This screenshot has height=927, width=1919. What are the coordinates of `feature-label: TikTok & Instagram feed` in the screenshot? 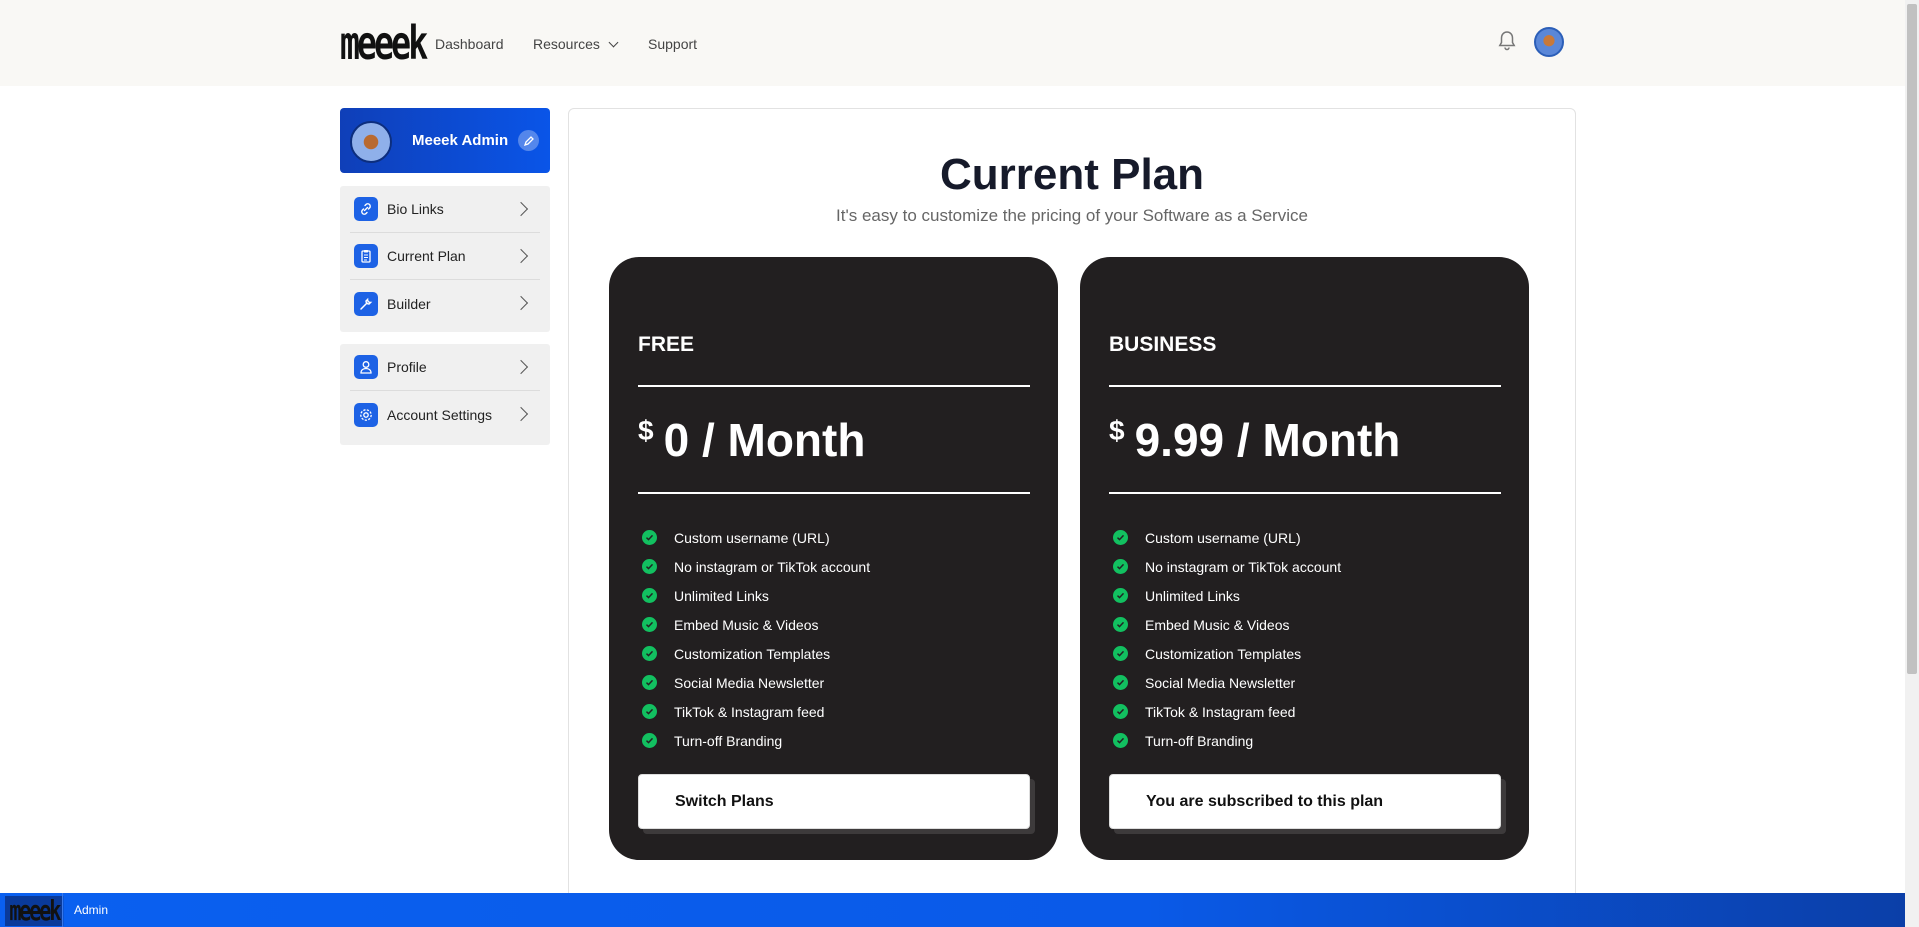 It's located at (1220, 711).